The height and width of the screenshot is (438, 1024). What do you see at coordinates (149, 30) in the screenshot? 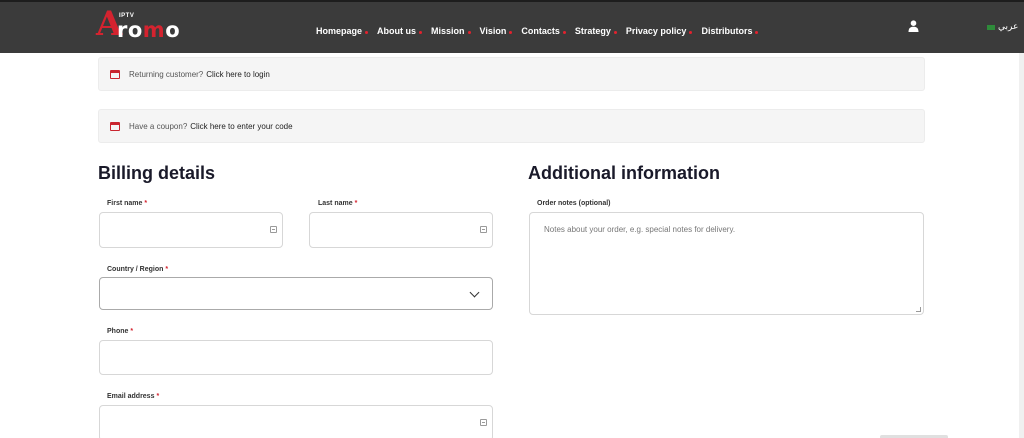
I see `logo-word: romo` at bounding box center [149, 30].